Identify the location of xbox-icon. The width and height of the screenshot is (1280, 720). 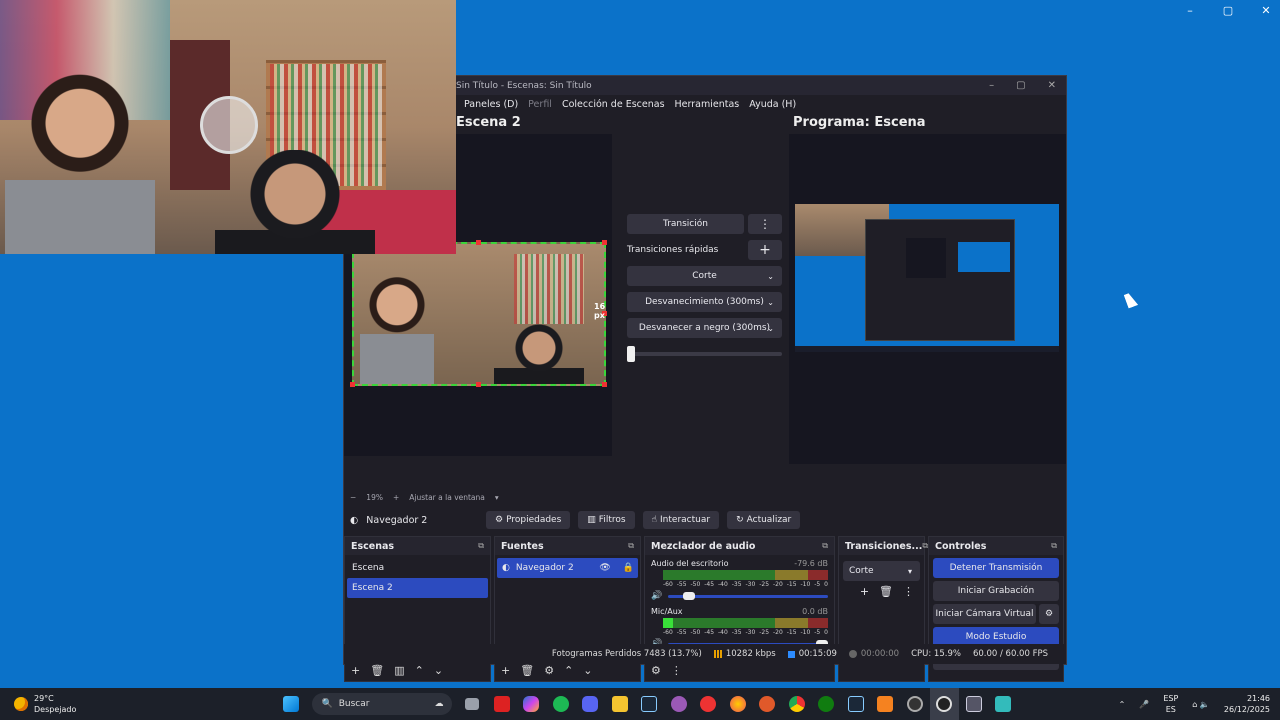
(827, 704).